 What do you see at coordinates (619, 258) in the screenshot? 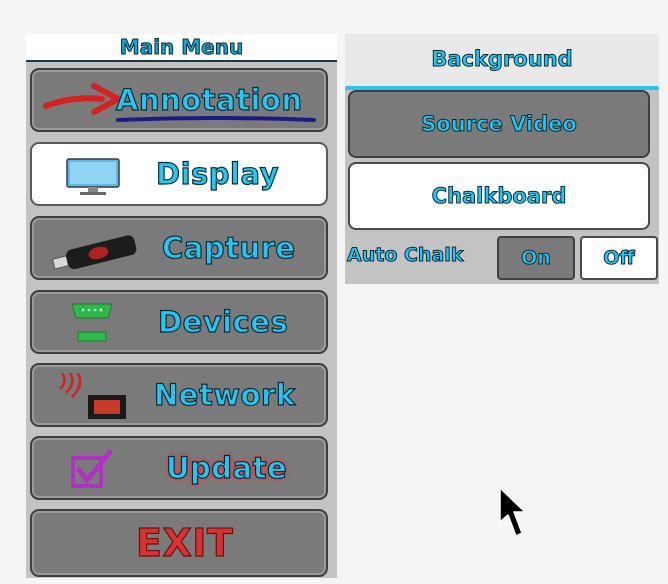
I see `auto-chalk-off-button: Off` at bounding box center [619, 258].